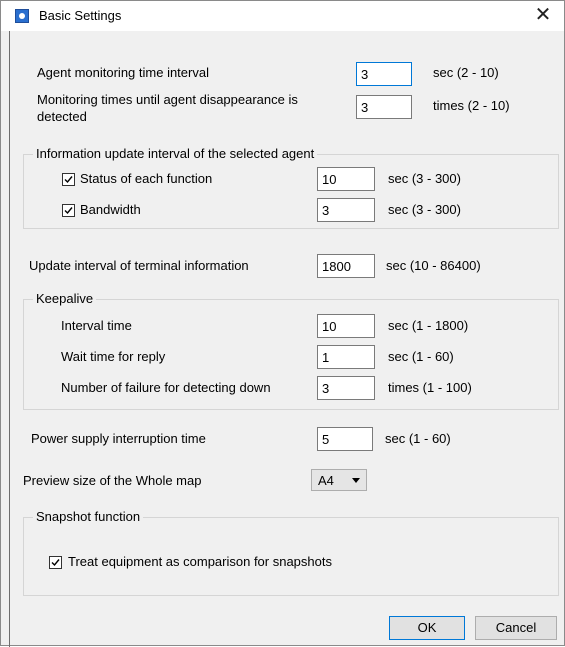 The image size is (565, 647). I want to click on bandwidth-checkbox, so click(68, 210).